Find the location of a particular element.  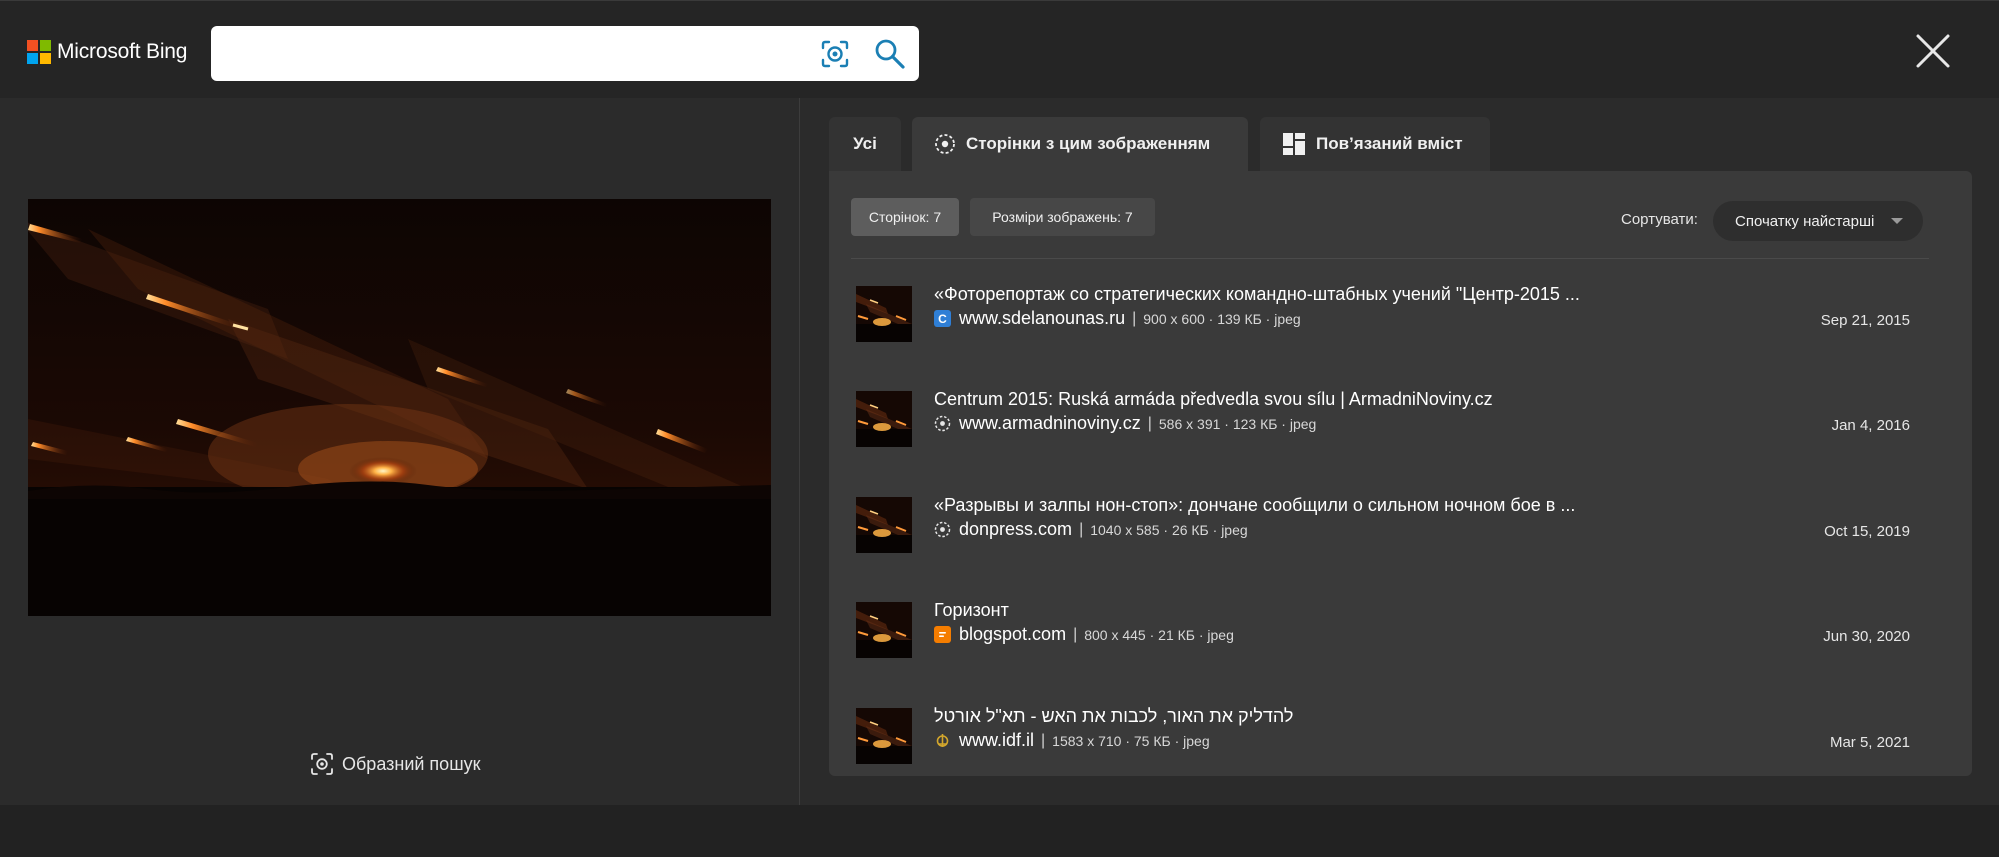

result-source: donpress.com | 1040 x 585 · 26 КБ · jpeg is located at coordinates (1091, 529).